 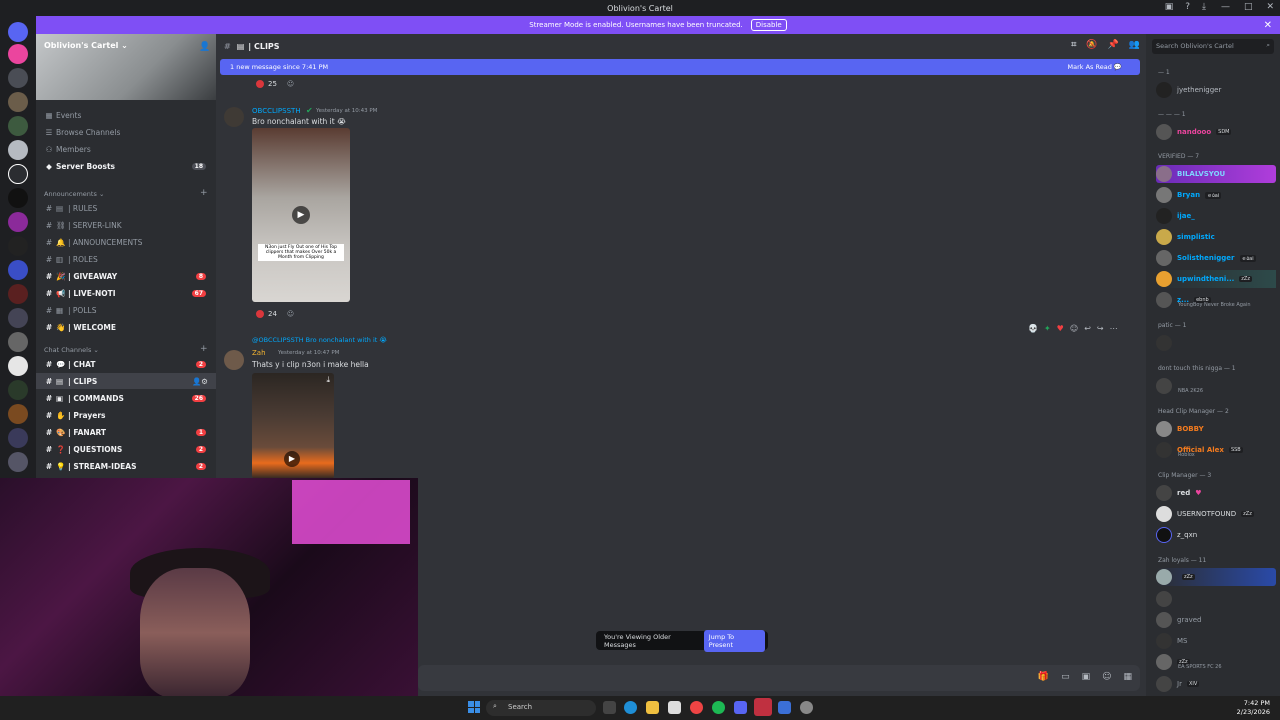 I want to click on search-input: Search Oblivion's Cartel ⌕, so click(x=1213, y=46).